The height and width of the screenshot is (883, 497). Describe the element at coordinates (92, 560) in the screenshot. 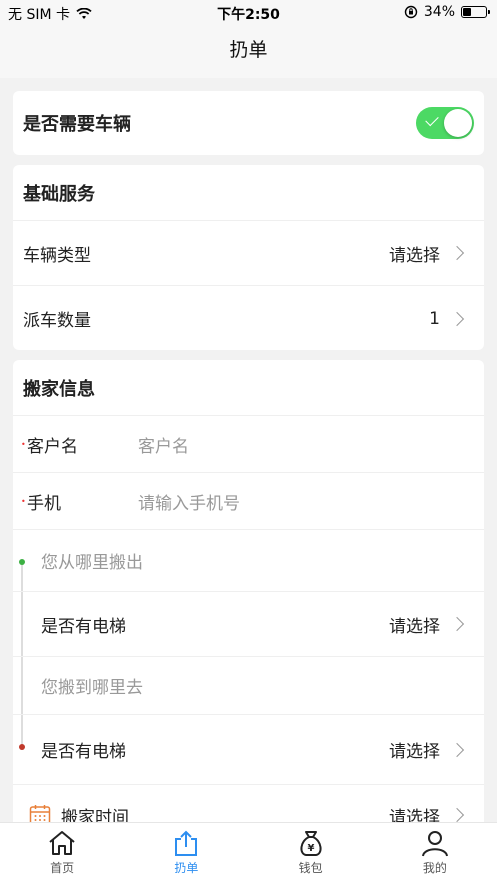

I see `from-address-input: 您从哪里搬出` at that location.